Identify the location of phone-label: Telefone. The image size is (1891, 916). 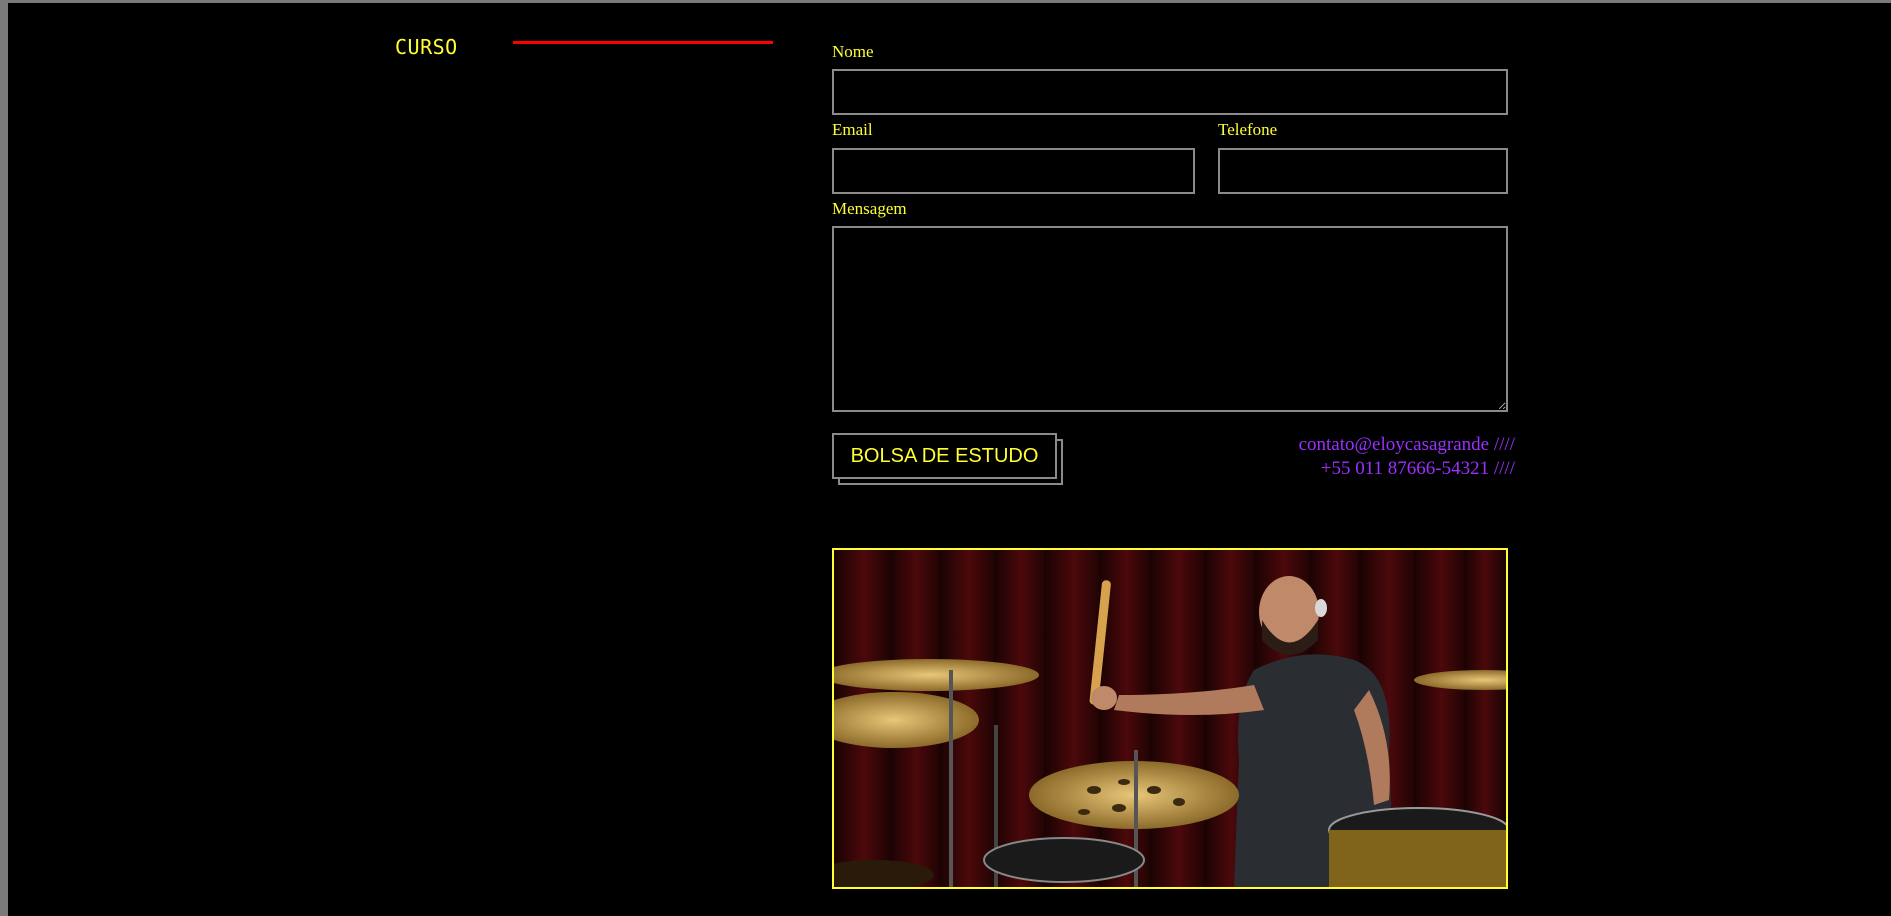
(1248, 129).